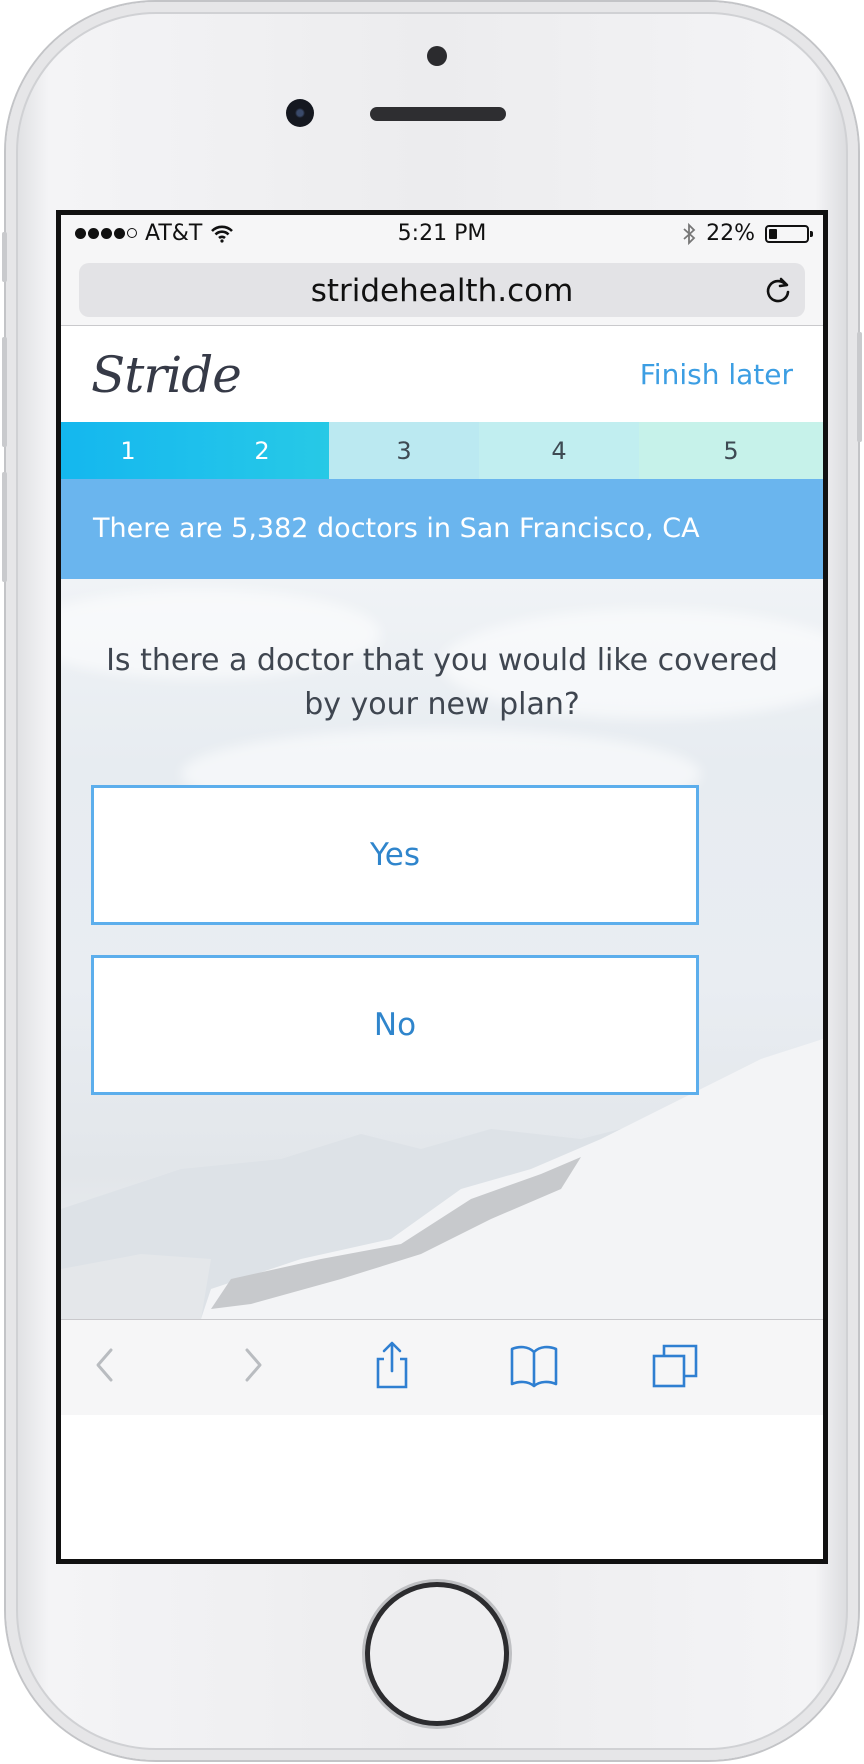 This screenshot has width=864, height=1764. I want to click on power-button, so click(859, 387).